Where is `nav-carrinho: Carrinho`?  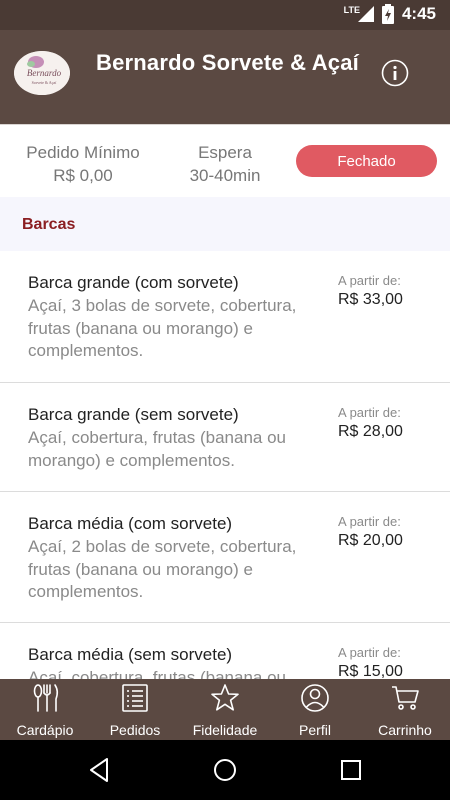
nav-carrinho: Carrinho is located at coordinates (405, 709).